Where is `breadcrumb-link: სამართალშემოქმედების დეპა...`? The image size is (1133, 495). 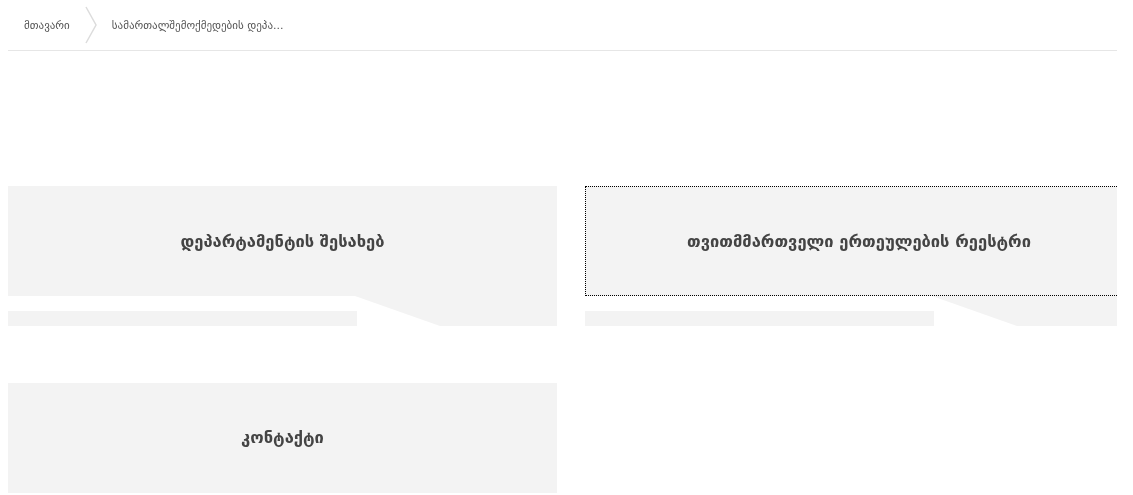
breadcrumb-link: სამართალშემოქმედების დეპა... is located at coordinates (197, 25).